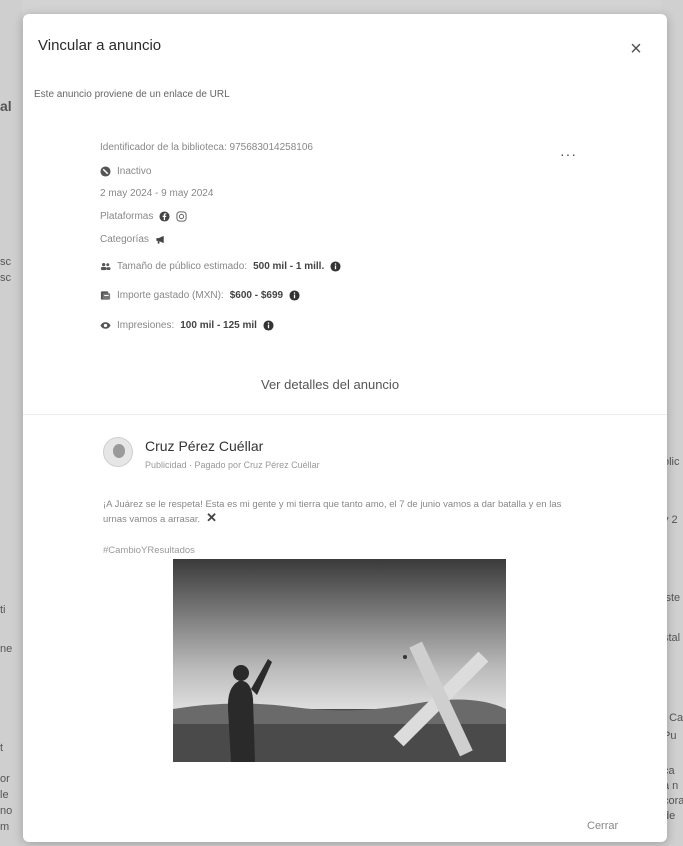  Describe the element at coordinates (134, 171) in the screenshot. I see `status-text: Inactivo` at that location.